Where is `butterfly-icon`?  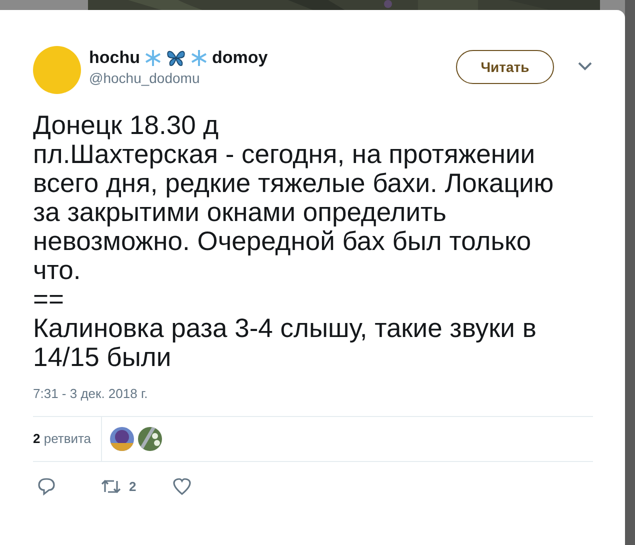 butterfly-icon is located at coordinates (176, 58).